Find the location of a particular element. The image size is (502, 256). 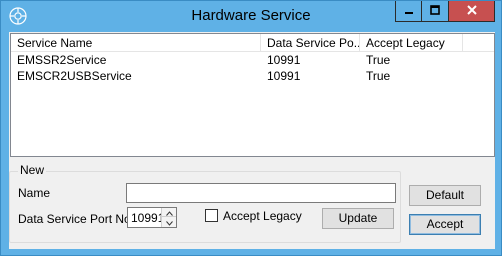

minimize-button is located at coordinates (408, 11).